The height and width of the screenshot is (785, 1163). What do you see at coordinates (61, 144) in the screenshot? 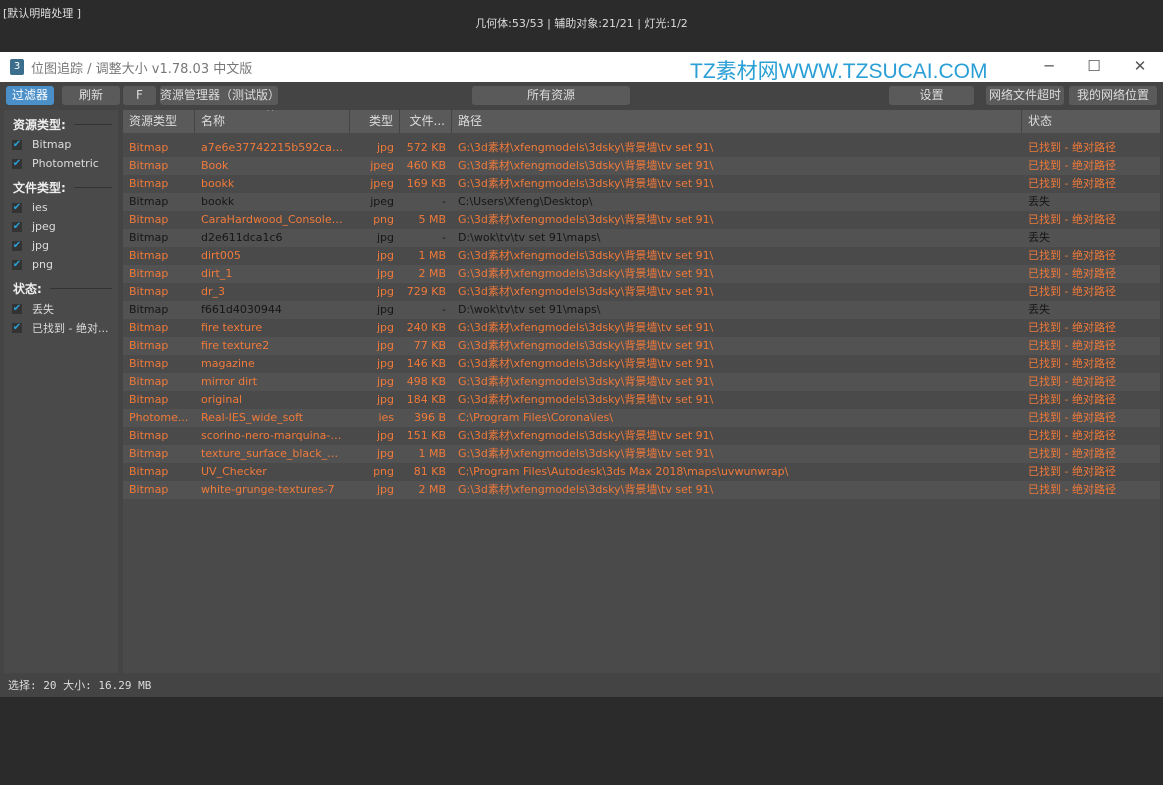
I see `filter-checkbox: ✔ Bitmap` at bounding box center [61, 144].